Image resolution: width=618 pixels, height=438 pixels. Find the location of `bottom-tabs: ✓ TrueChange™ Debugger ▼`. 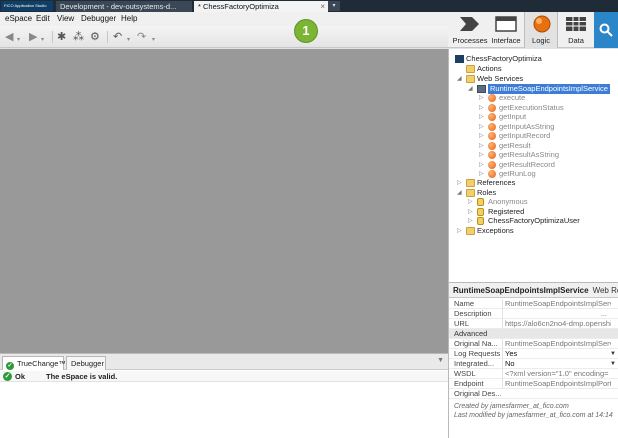

bottom-tabs: ✓ TrueChange™ Debugger ▼ is located at coordinates (224, 362).